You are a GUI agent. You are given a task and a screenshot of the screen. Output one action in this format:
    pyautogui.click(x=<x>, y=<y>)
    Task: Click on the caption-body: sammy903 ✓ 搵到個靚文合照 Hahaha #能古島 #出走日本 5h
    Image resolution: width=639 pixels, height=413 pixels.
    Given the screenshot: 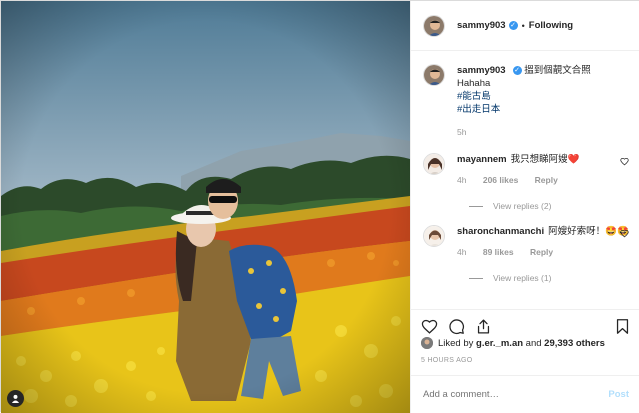 What is the action you would take?
    pyautogui.click(x=543, y=101)
    